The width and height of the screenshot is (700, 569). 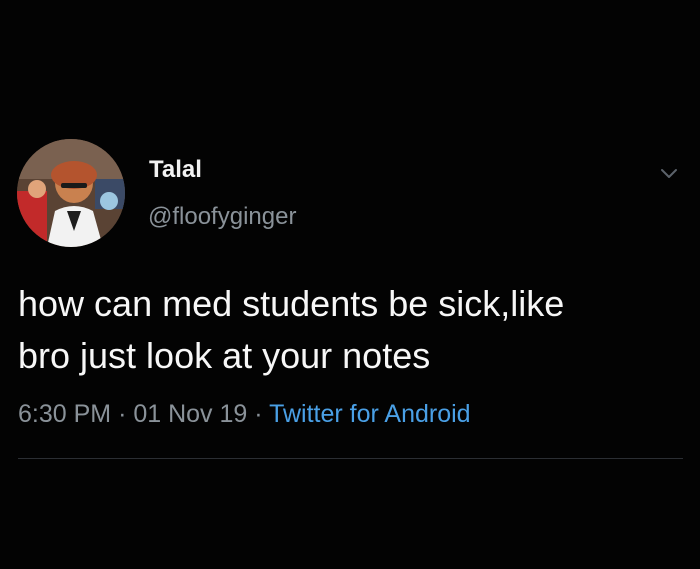 What do you see at coordinates (64, 414) in the screenshot?
I see `tweet-time: 6:30 PM` at bounding box center [64, 414].